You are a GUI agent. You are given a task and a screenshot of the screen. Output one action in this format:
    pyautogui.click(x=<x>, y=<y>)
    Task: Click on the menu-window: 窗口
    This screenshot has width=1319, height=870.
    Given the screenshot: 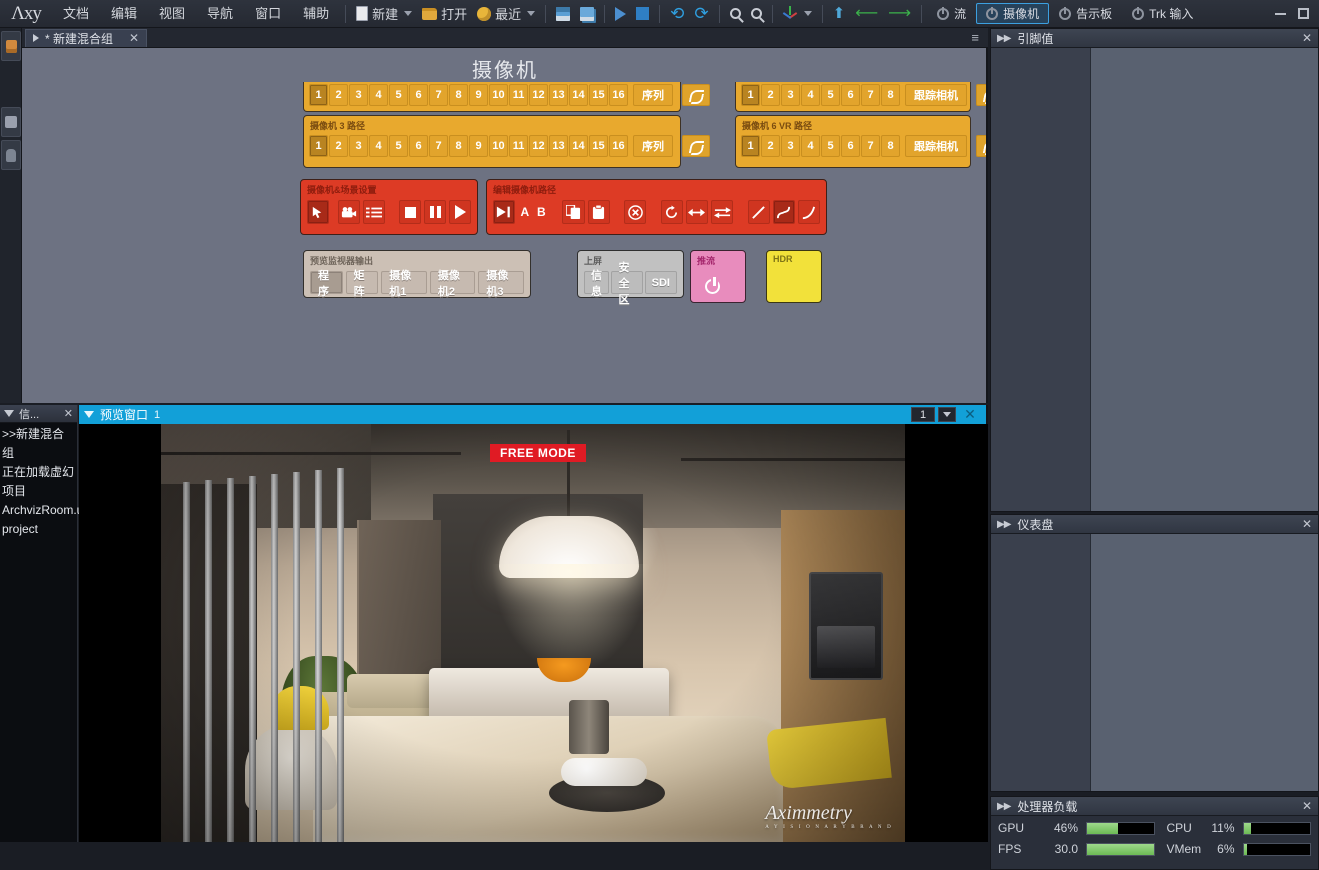 What is the action you would take?
    pyautogui.click(x=268, y=14)
    